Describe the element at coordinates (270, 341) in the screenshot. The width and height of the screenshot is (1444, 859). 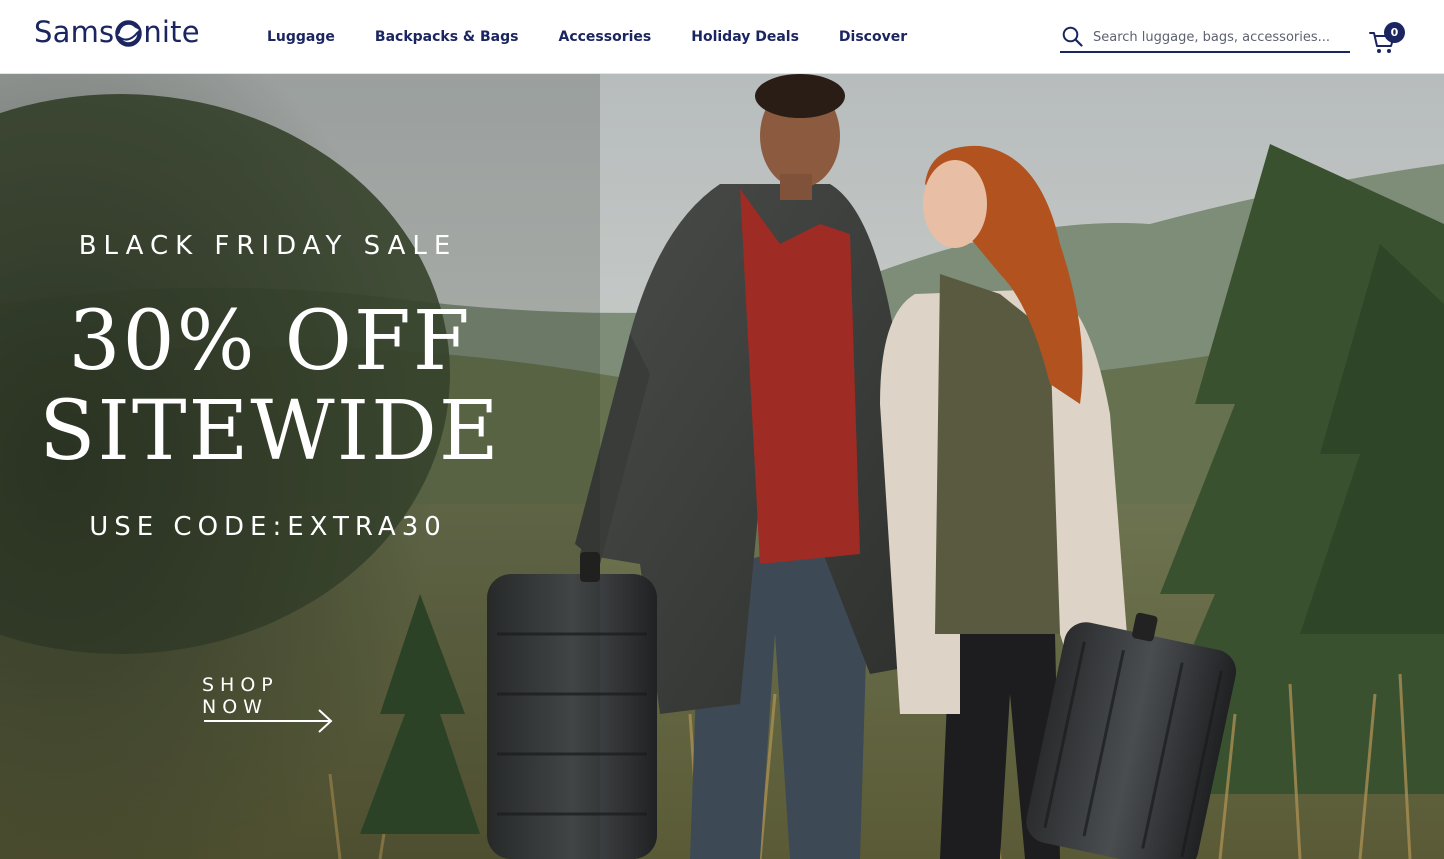
I see `promo-headline-line1: 30% OFF` at that location.